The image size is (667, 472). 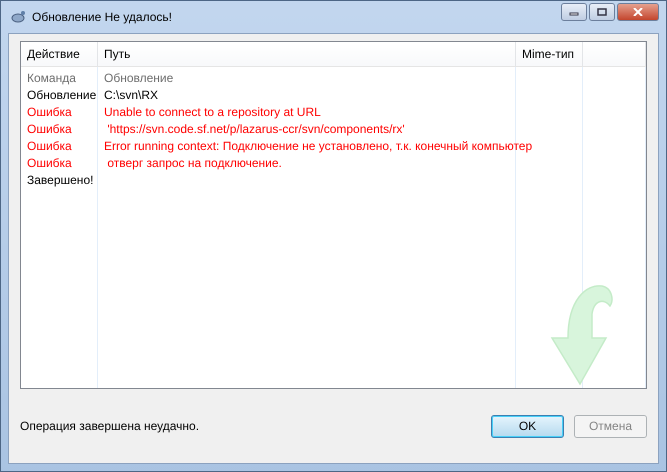 I want to click on minimize-button, so click(x=574, y=12).